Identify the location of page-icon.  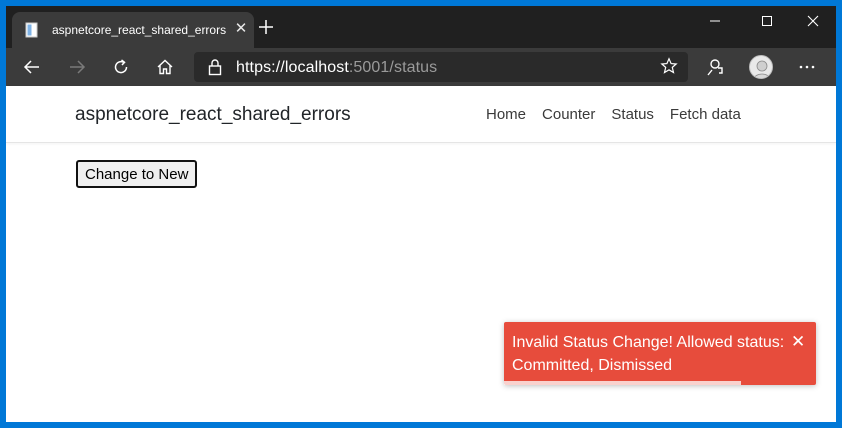
(32, 30).